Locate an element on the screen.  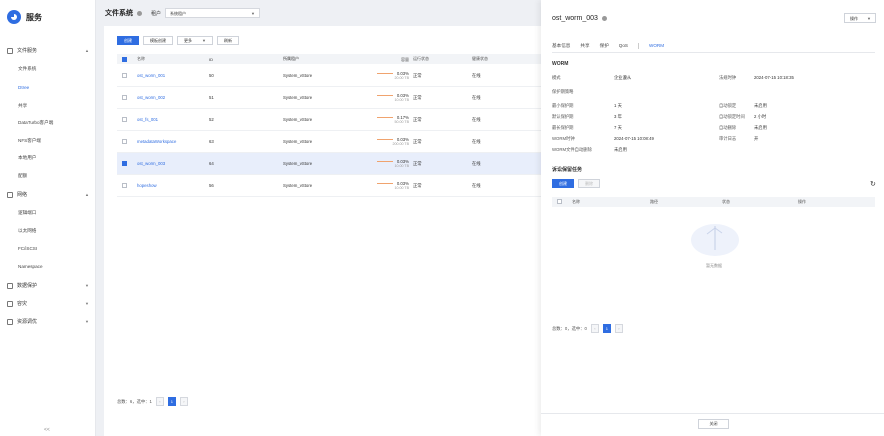
pager-summary: 总数：6，选中：1 is located at coordinates (134, 401).